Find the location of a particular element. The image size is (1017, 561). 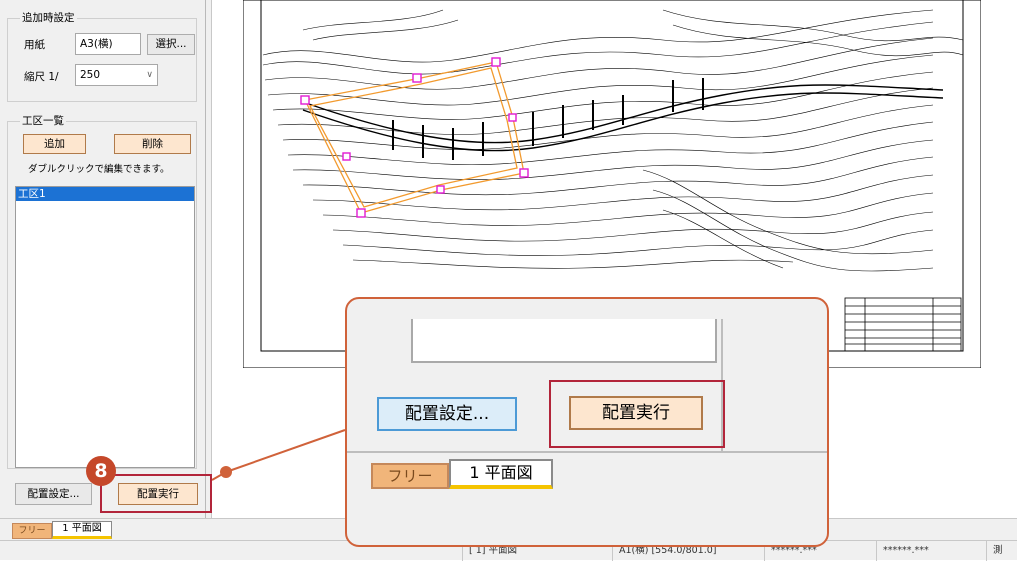

title-block is located at coordinates (903, 324).